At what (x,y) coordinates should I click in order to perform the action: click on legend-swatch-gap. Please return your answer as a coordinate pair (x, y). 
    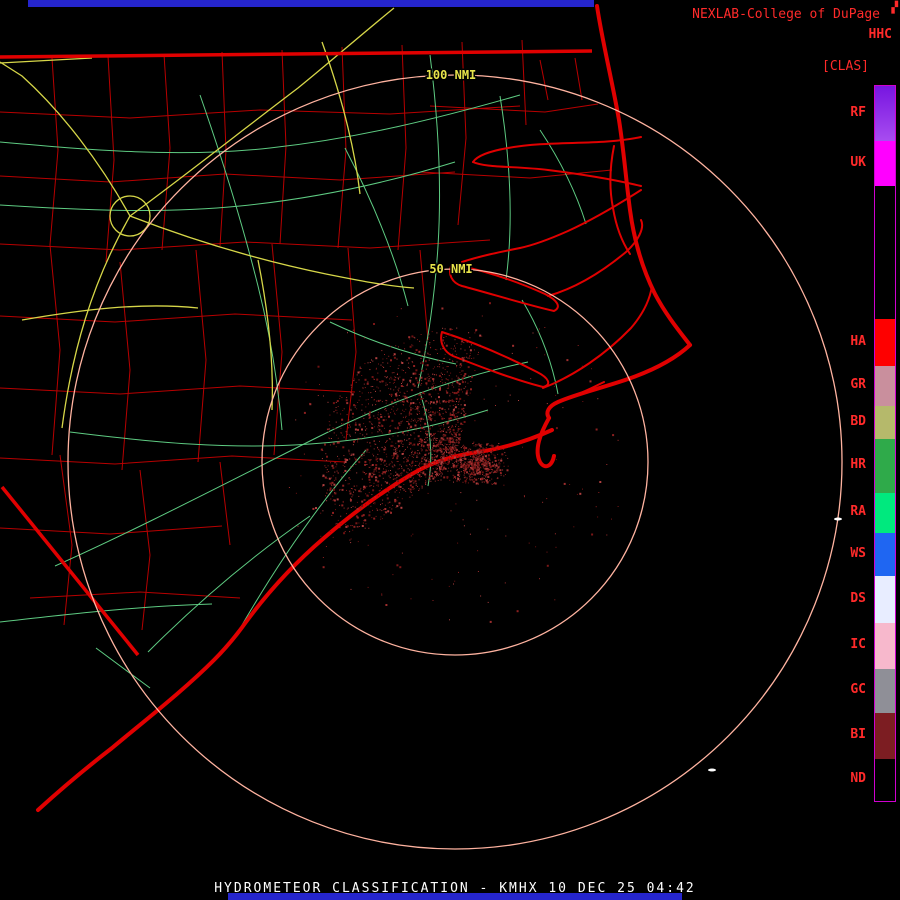
    Looking at the image, I should click on (885, 252).